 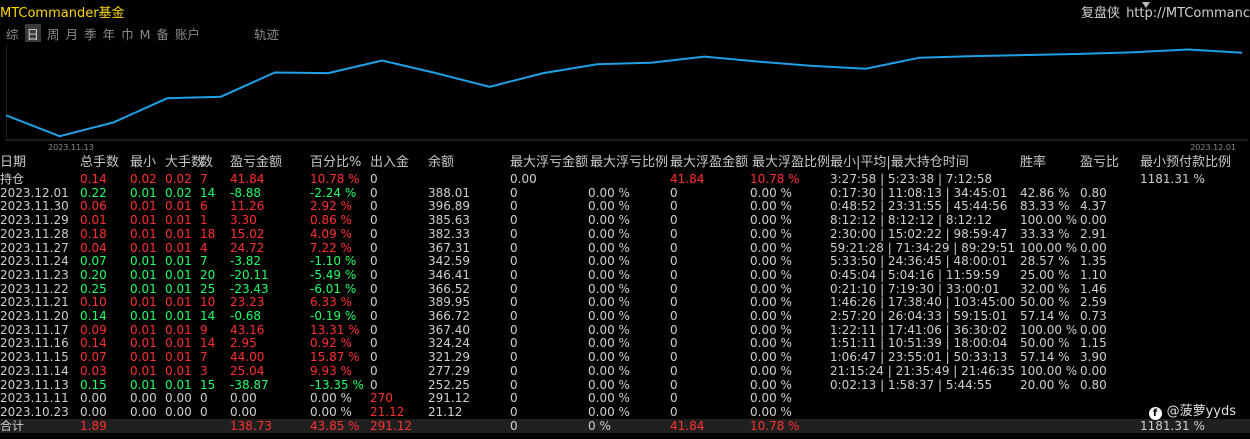 I want to click on cell-time: 0:02:13 | 1:58:37 | 5:44:55, so click(x=911, y=384).